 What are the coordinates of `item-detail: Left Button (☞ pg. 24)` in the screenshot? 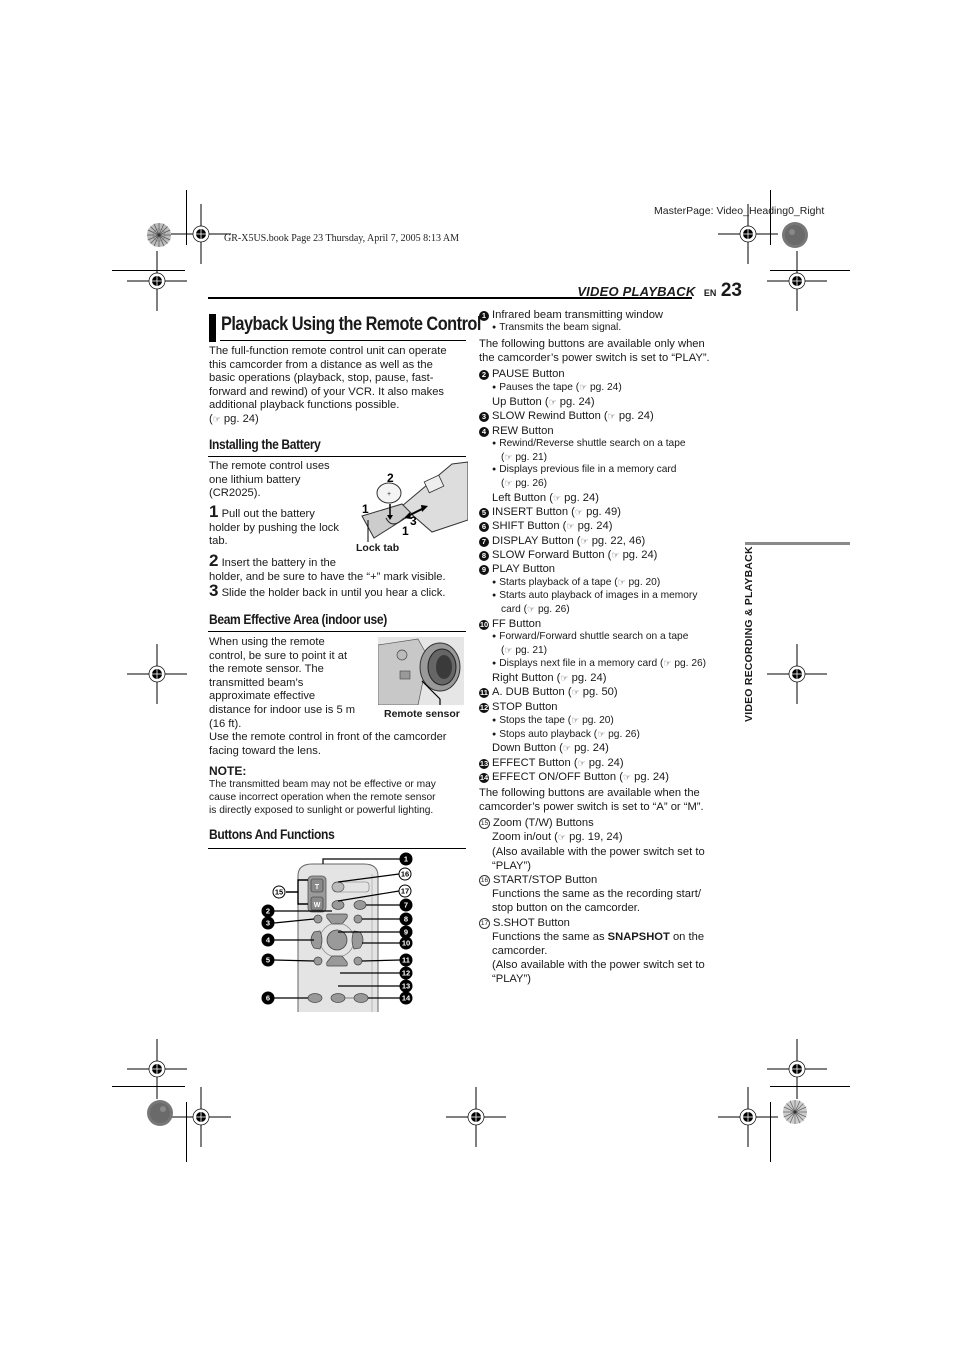 It's located at (545, 497).